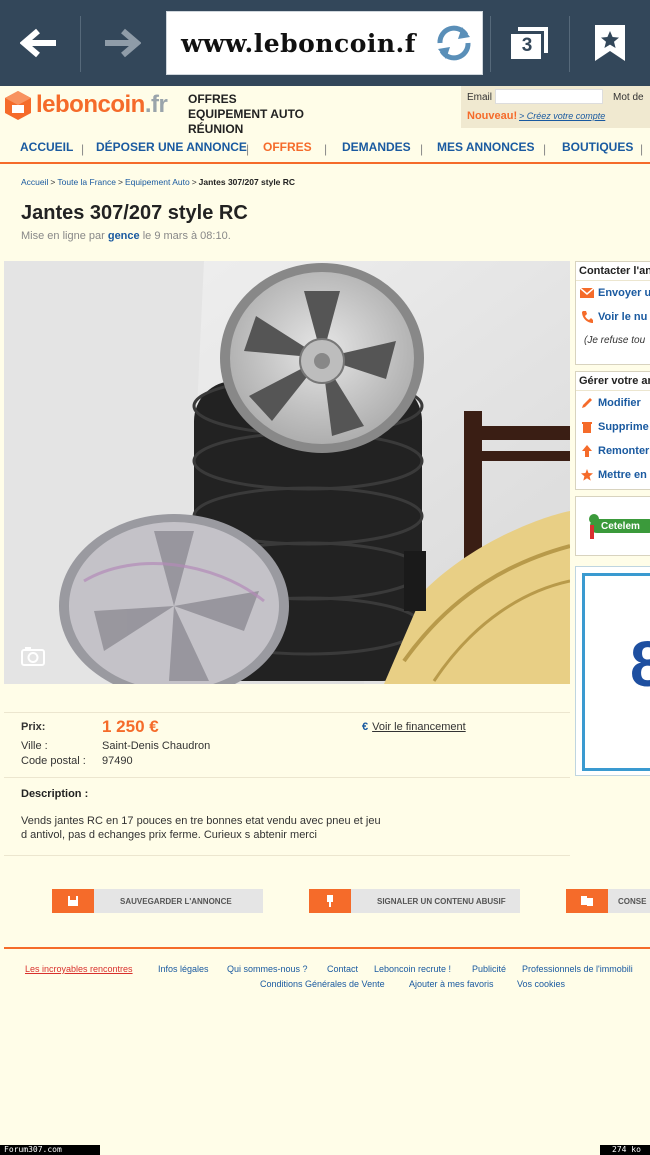  I want to click on nav-deposer: DÉPOSER UNE ANNONCE, so click(171, 147).